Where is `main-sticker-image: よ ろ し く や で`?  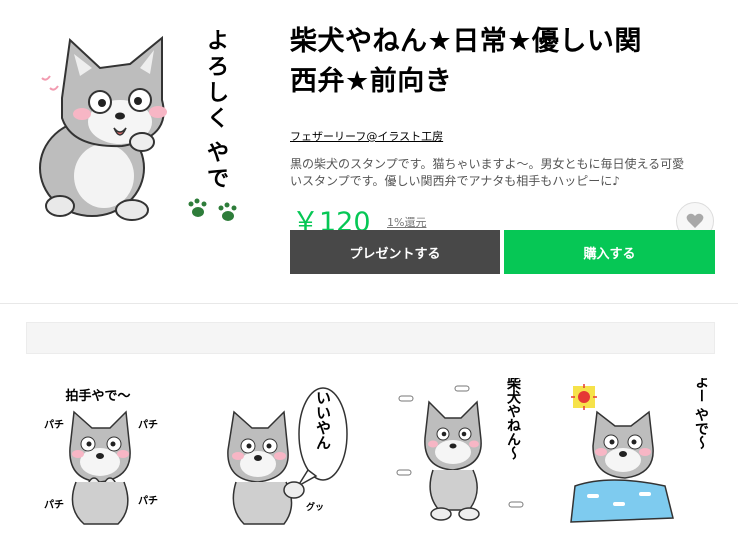
main-sticker-image: よ ろ し く や で is located at coordinates (137, 124).